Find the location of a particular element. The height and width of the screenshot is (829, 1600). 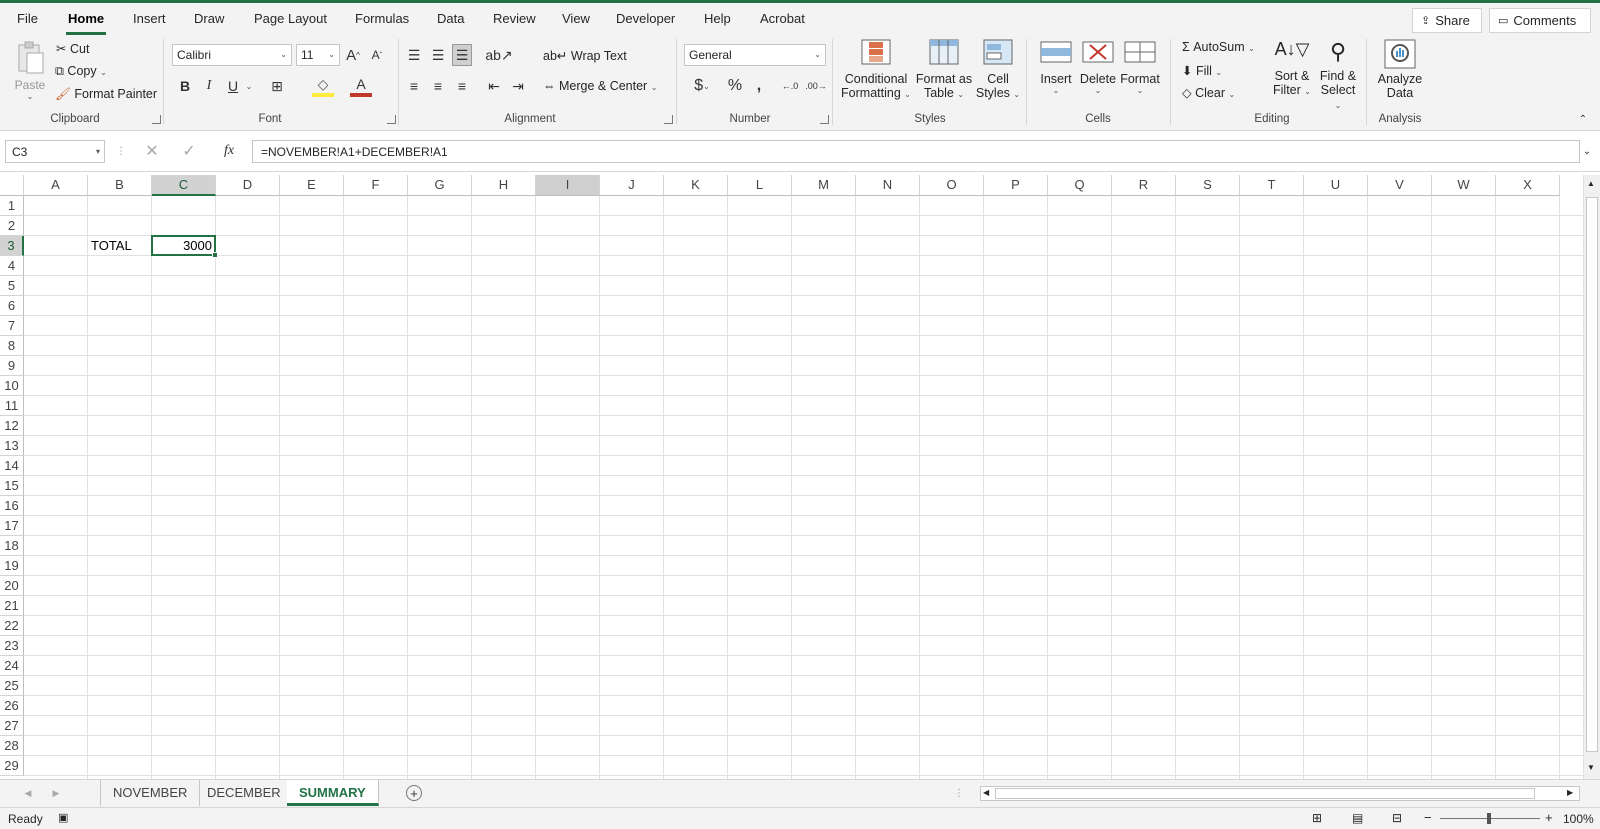

row-header-7: 7 is located at coordinates (12, 326).